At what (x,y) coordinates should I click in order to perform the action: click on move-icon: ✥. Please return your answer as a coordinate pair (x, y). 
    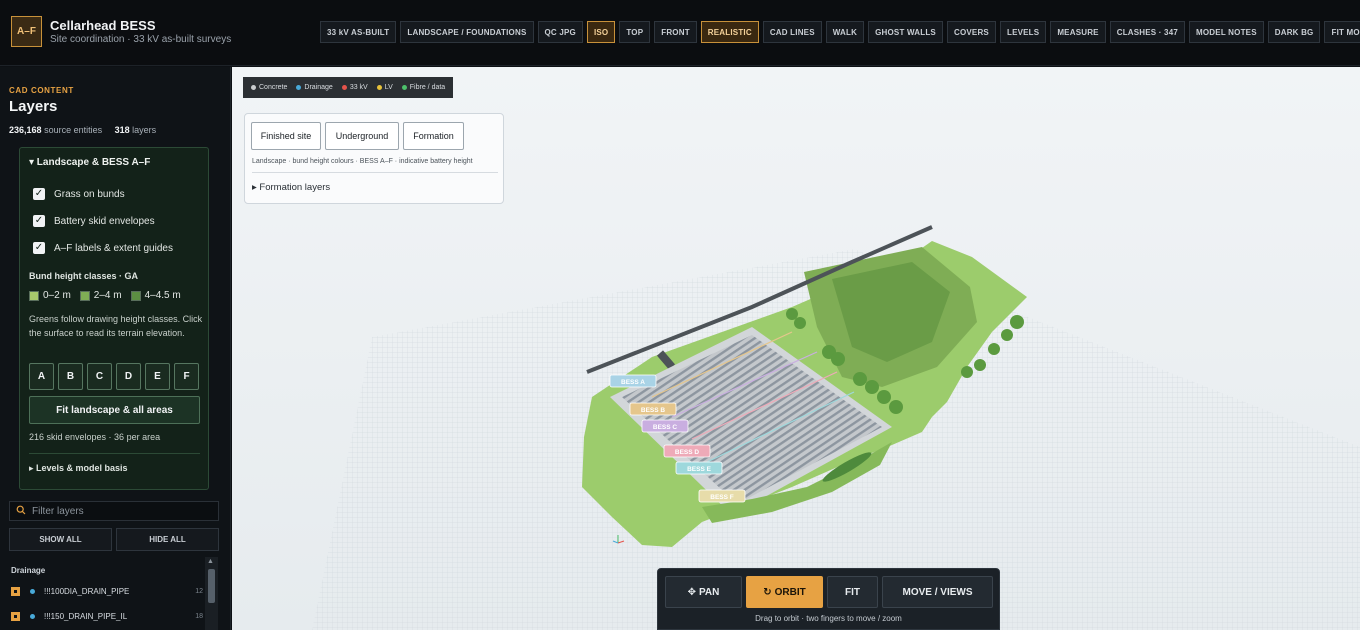
    Looking at the image, I should click on (691, 592).